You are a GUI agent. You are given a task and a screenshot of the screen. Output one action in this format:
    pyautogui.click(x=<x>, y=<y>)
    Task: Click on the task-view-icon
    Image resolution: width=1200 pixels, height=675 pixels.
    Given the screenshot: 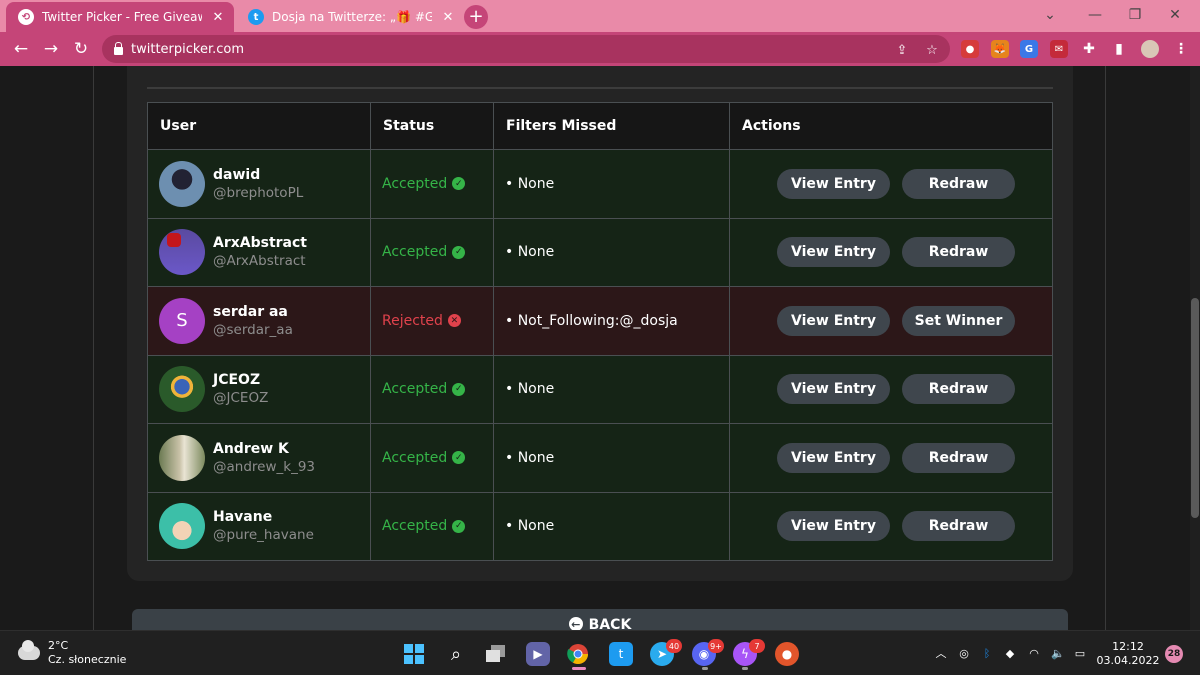 What is the action you would take?
    pyautogui.click(x=496, y=654)
    